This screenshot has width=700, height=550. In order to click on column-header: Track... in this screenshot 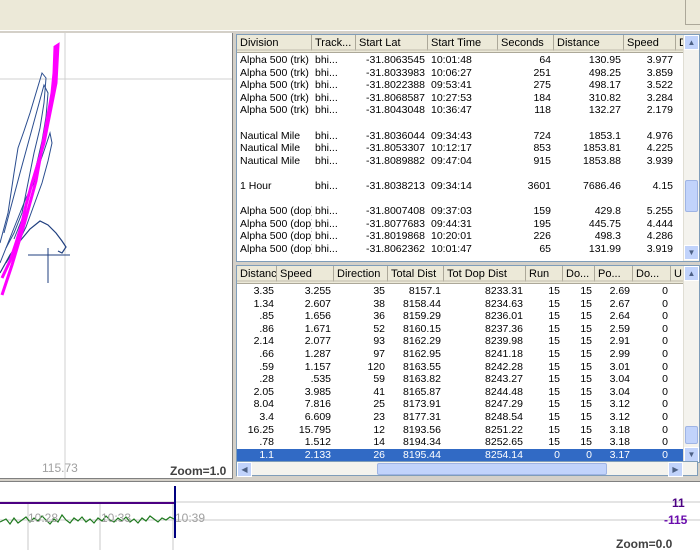, I will do `click(334, 43)`.